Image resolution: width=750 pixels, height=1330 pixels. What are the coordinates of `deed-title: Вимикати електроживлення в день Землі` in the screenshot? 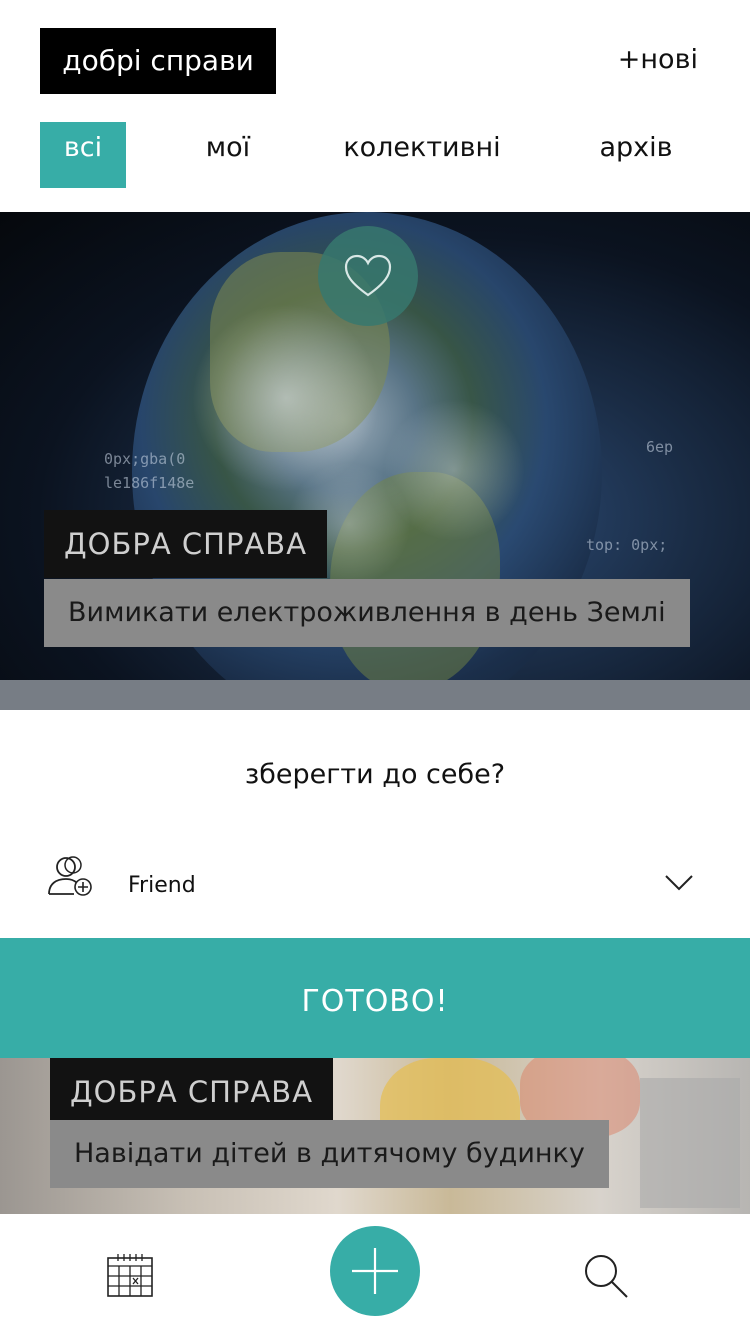 It's located at (367, 613).